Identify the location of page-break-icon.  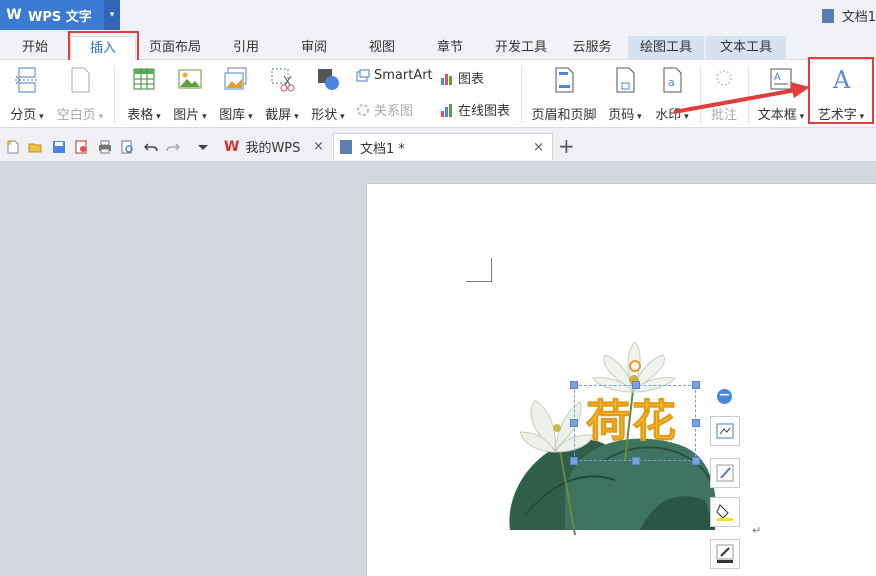
(27, 80).